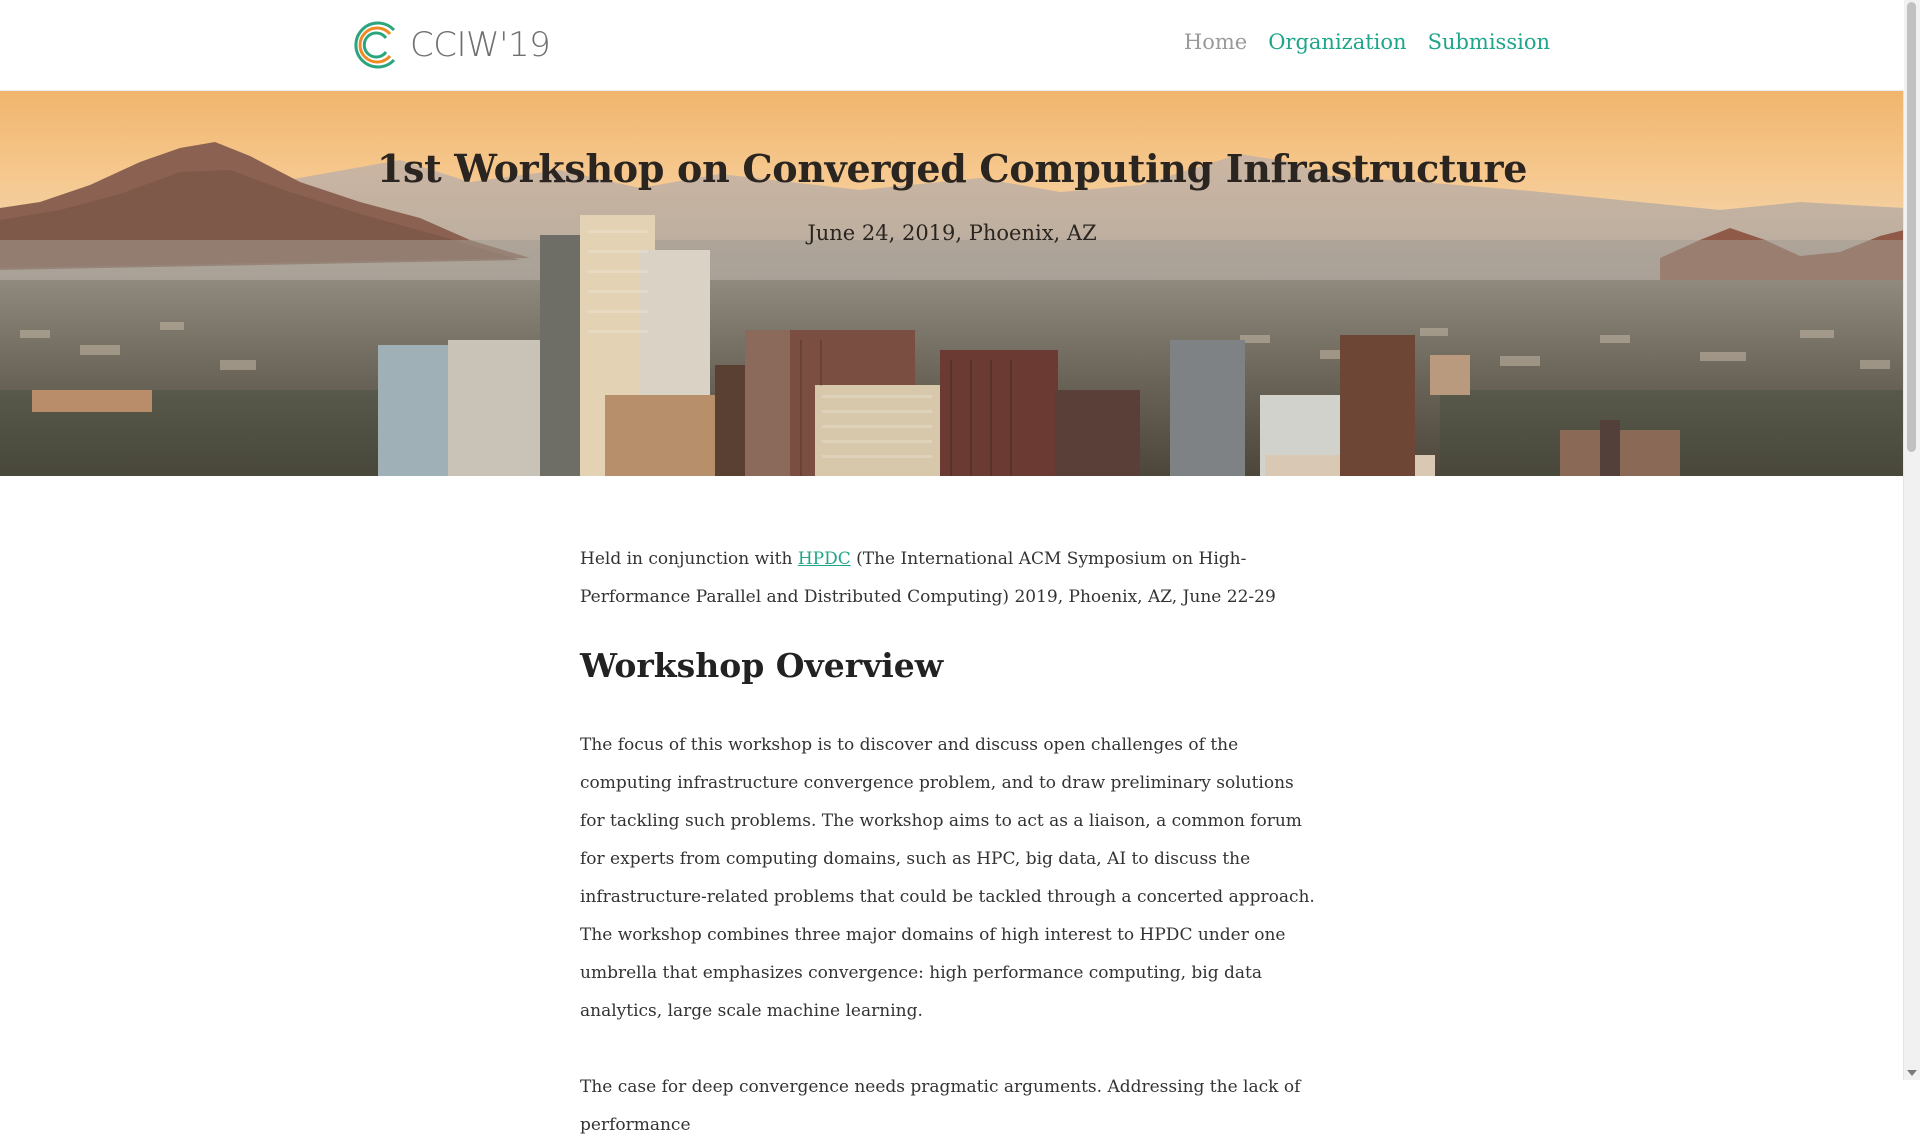  Describe the element at coordinates (375, 45) in the screenshot. I see `cciw-logo-icon` at that location.